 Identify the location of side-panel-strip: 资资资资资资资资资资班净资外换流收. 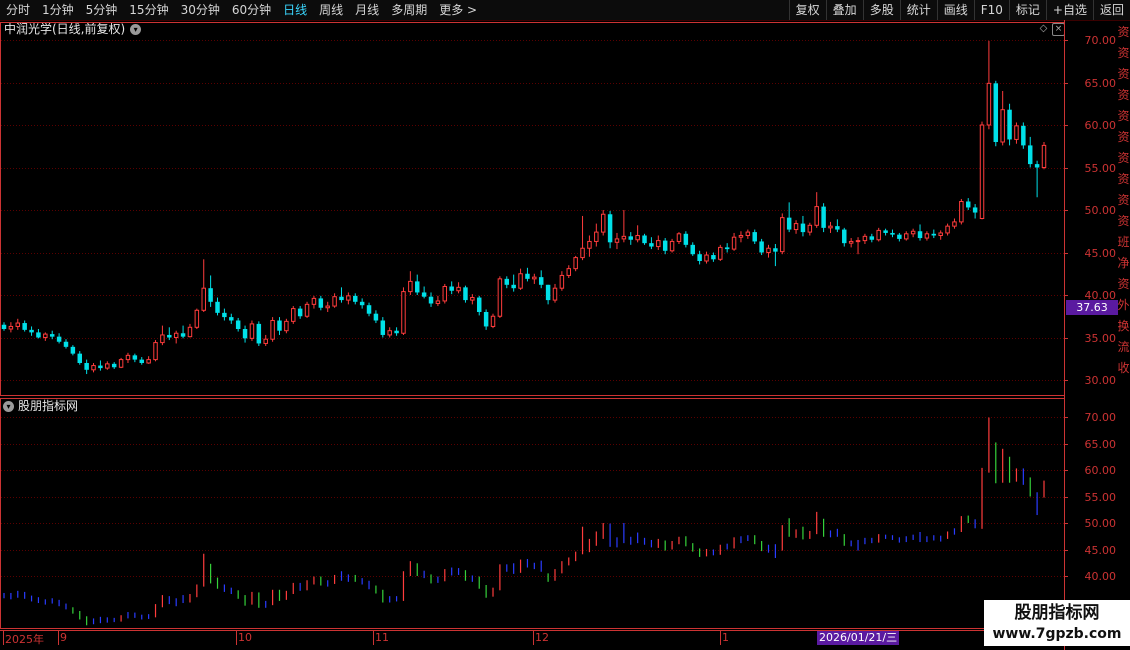
(1123, 325).